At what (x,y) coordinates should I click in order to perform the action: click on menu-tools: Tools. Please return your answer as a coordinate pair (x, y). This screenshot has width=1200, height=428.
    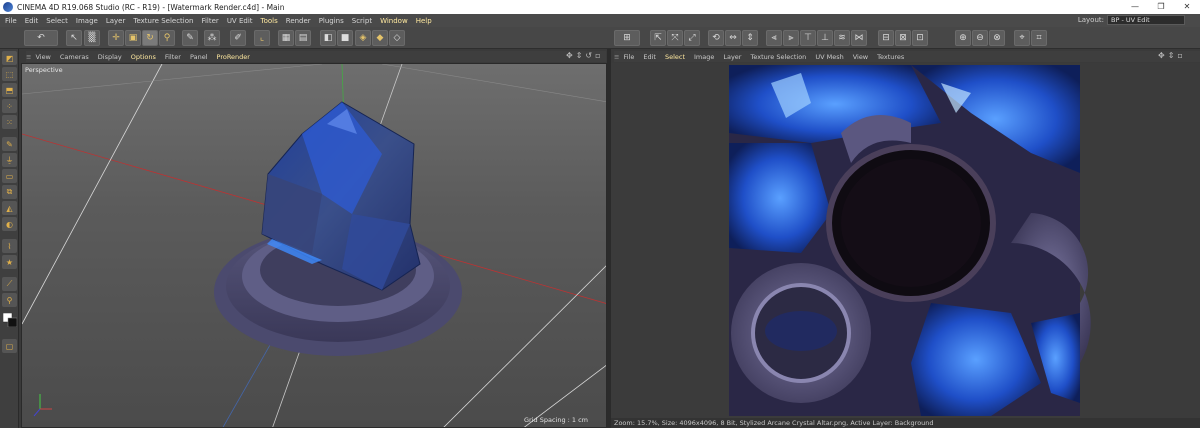
    Looking at the image, I should click on (269, 21).